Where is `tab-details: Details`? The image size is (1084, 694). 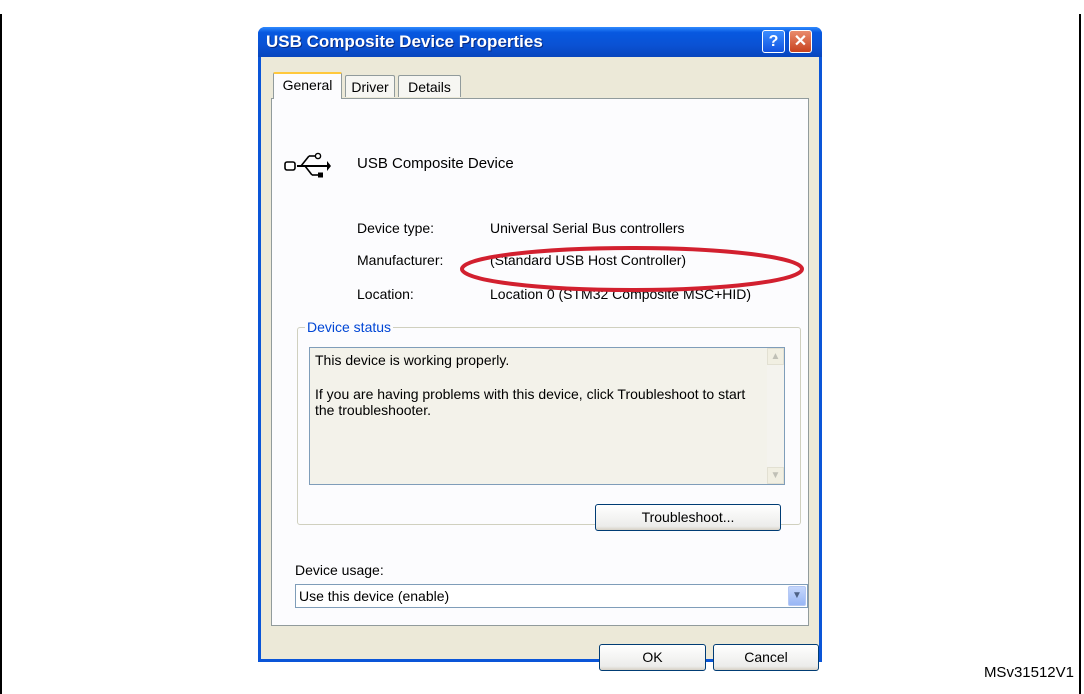
tab-details: Details is located at coordinates (429, 86).